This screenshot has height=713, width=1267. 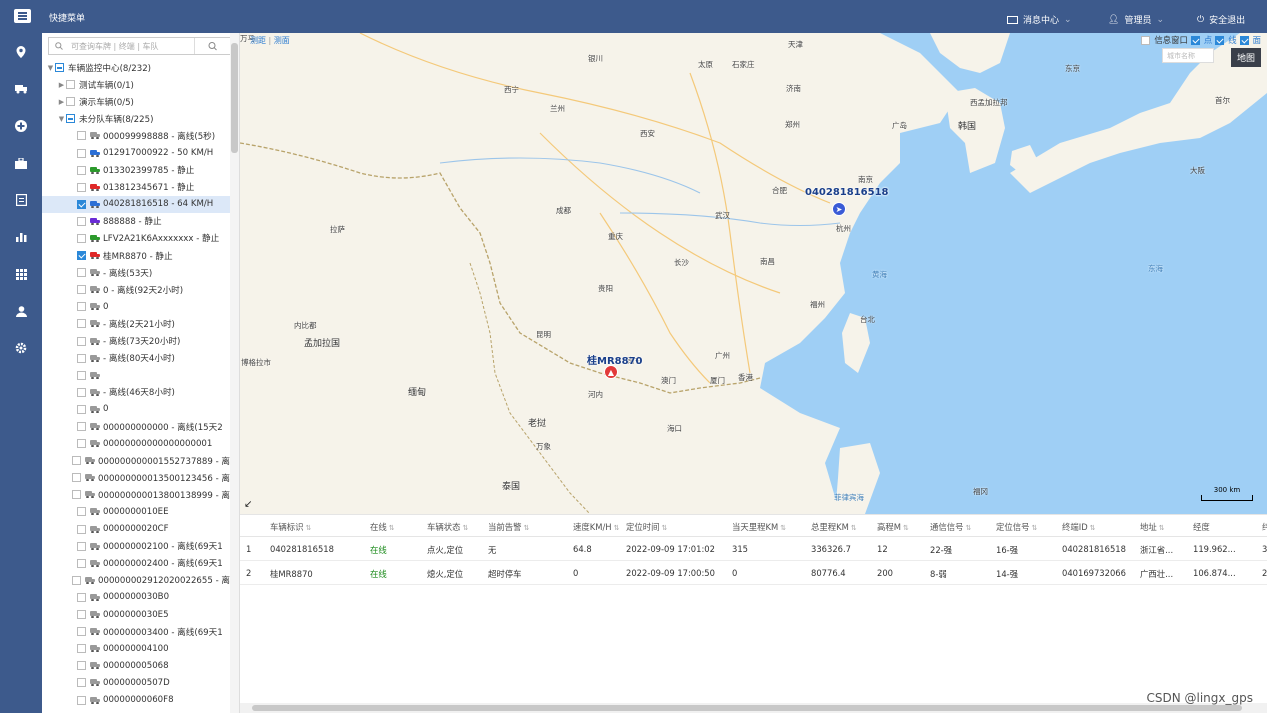 What do you see at coordinates (136, 323) in the screenshot?
I see `tree-row: - 离线(2天21小时)` at bounding box center [136, 323].